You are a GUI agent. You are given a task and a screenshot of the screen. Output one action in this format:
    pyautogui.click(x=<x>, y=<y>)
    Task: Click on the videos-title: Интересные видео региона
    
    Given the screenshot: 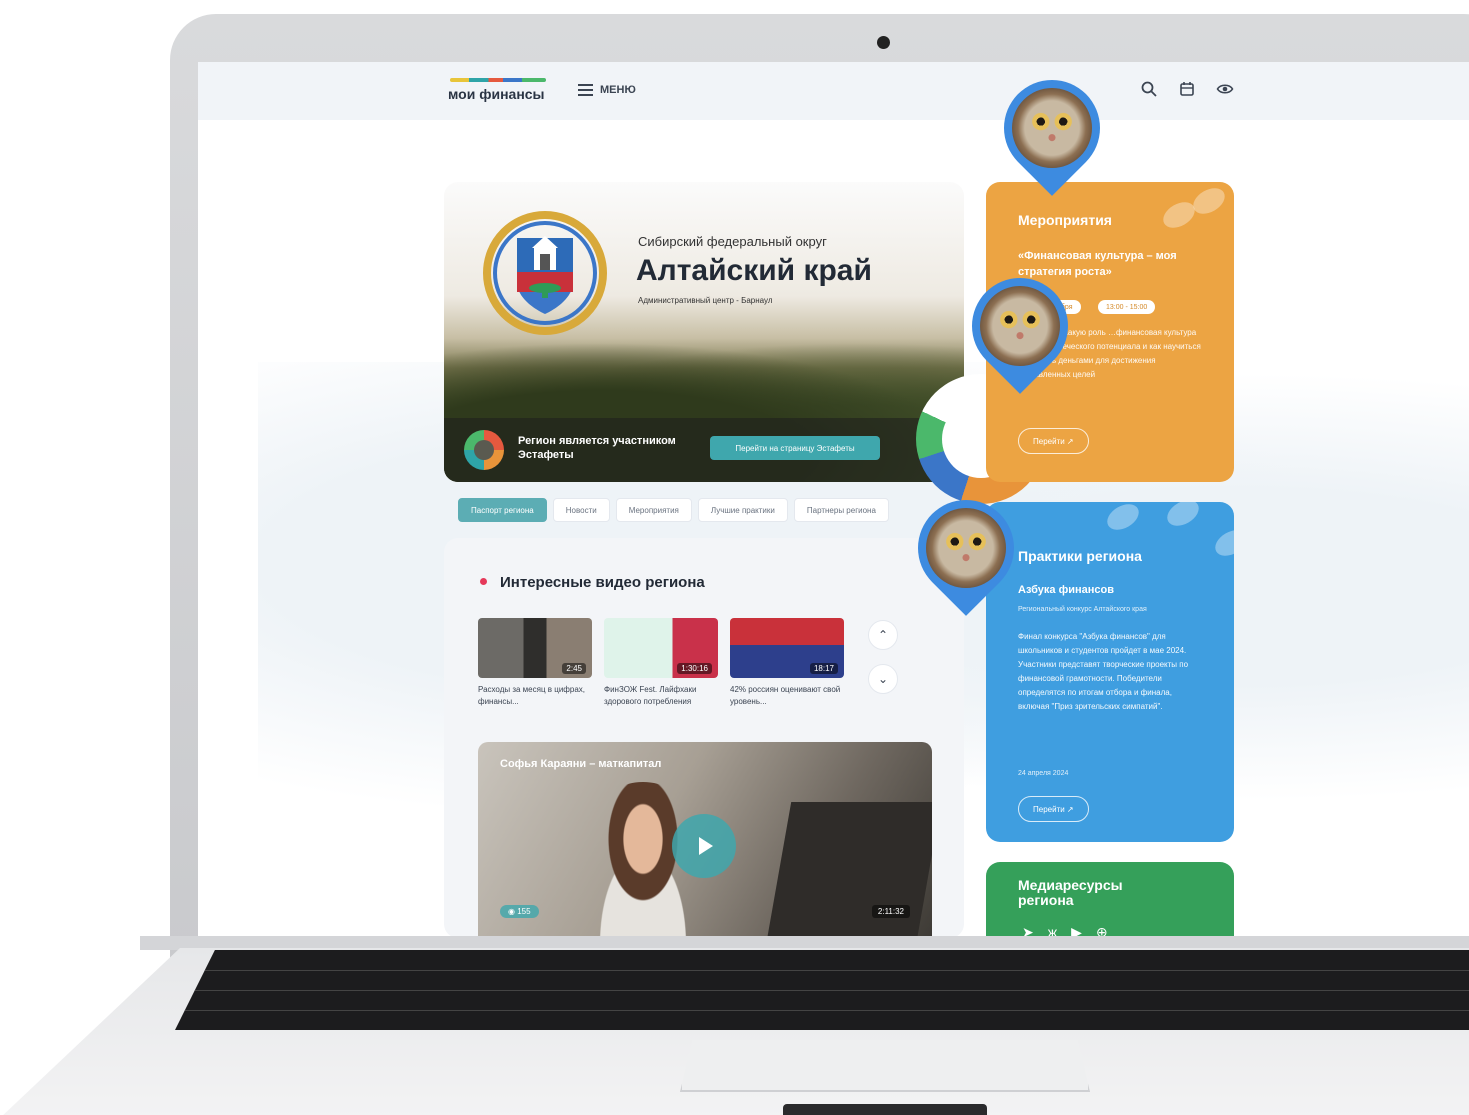 What is the action you would take?
    pyautogui.click(x=602, y=582)
    